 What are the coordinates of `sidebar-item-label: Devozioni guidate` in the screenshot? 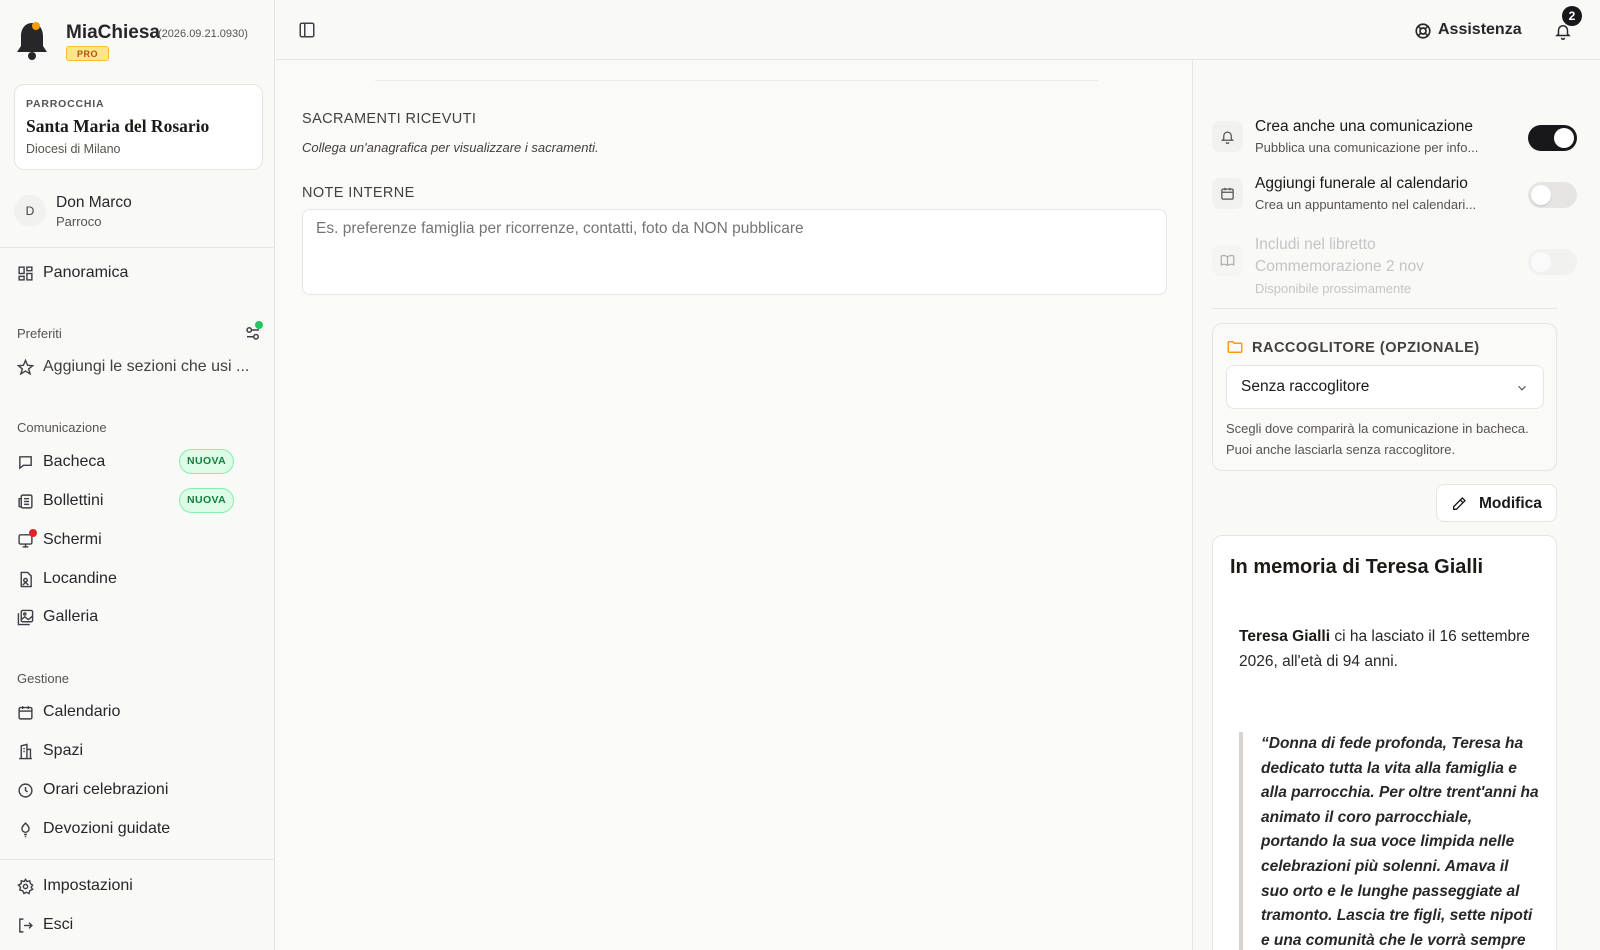 It's located at (107, 828).